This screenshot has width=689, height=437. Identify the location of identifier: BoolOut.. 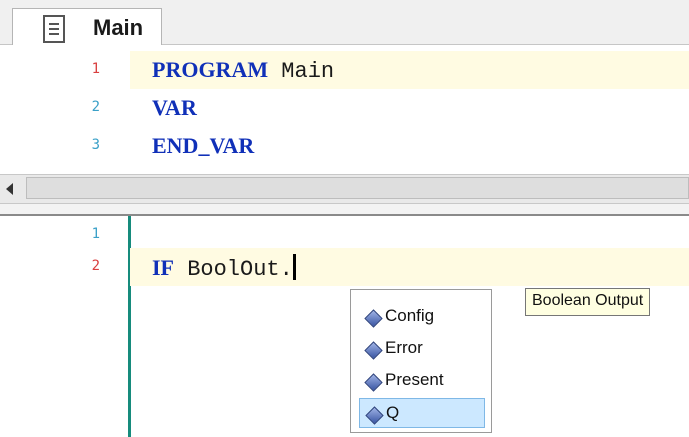
(233, 269).